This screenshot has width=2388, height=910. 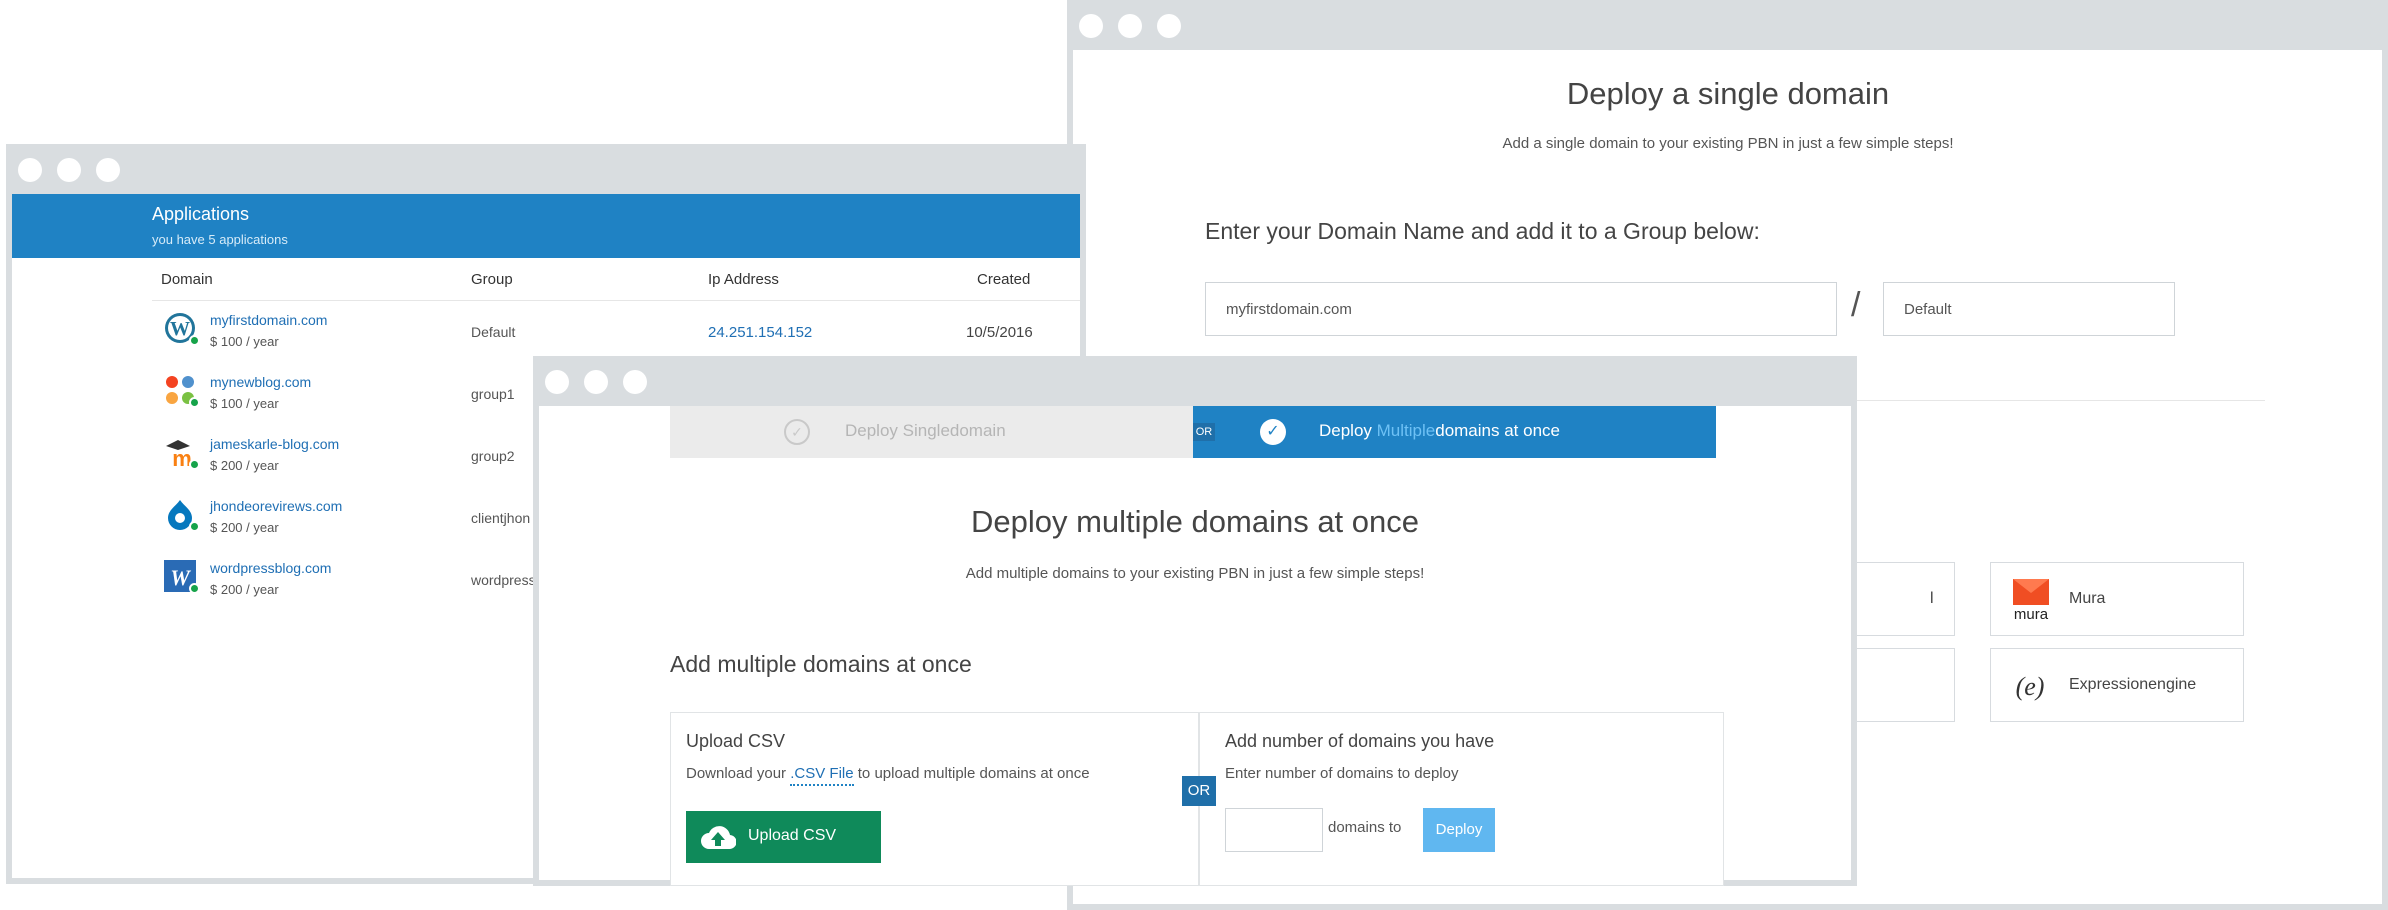 I want to click on or-badge-tabs: OR, so click(x=1204, y=432).